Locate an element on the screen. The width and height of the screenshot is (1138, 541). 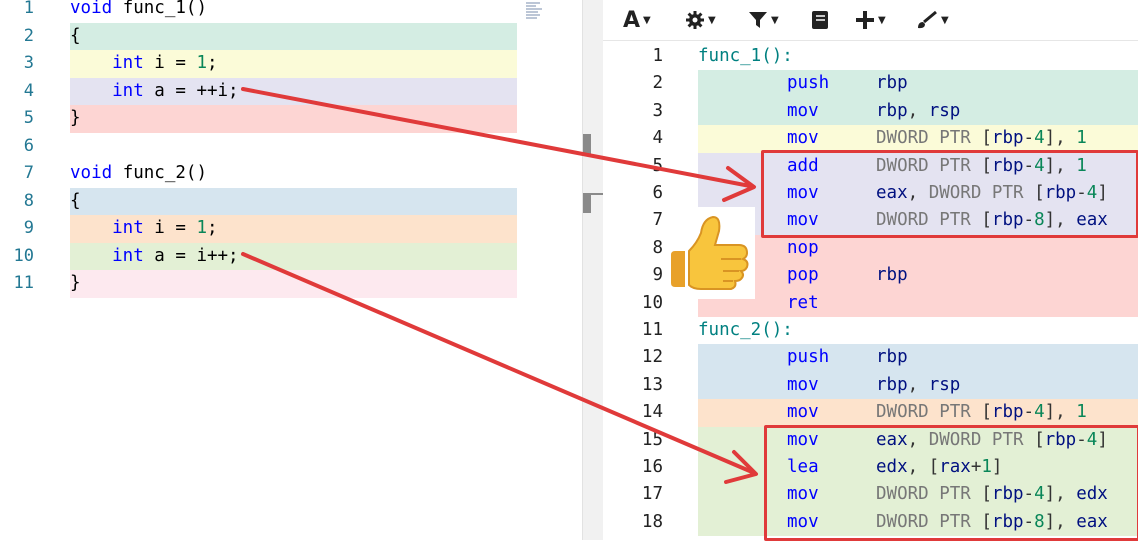
asm-instruction-line: 3 mov rbp, rsp is located at coordinates (870, 111).